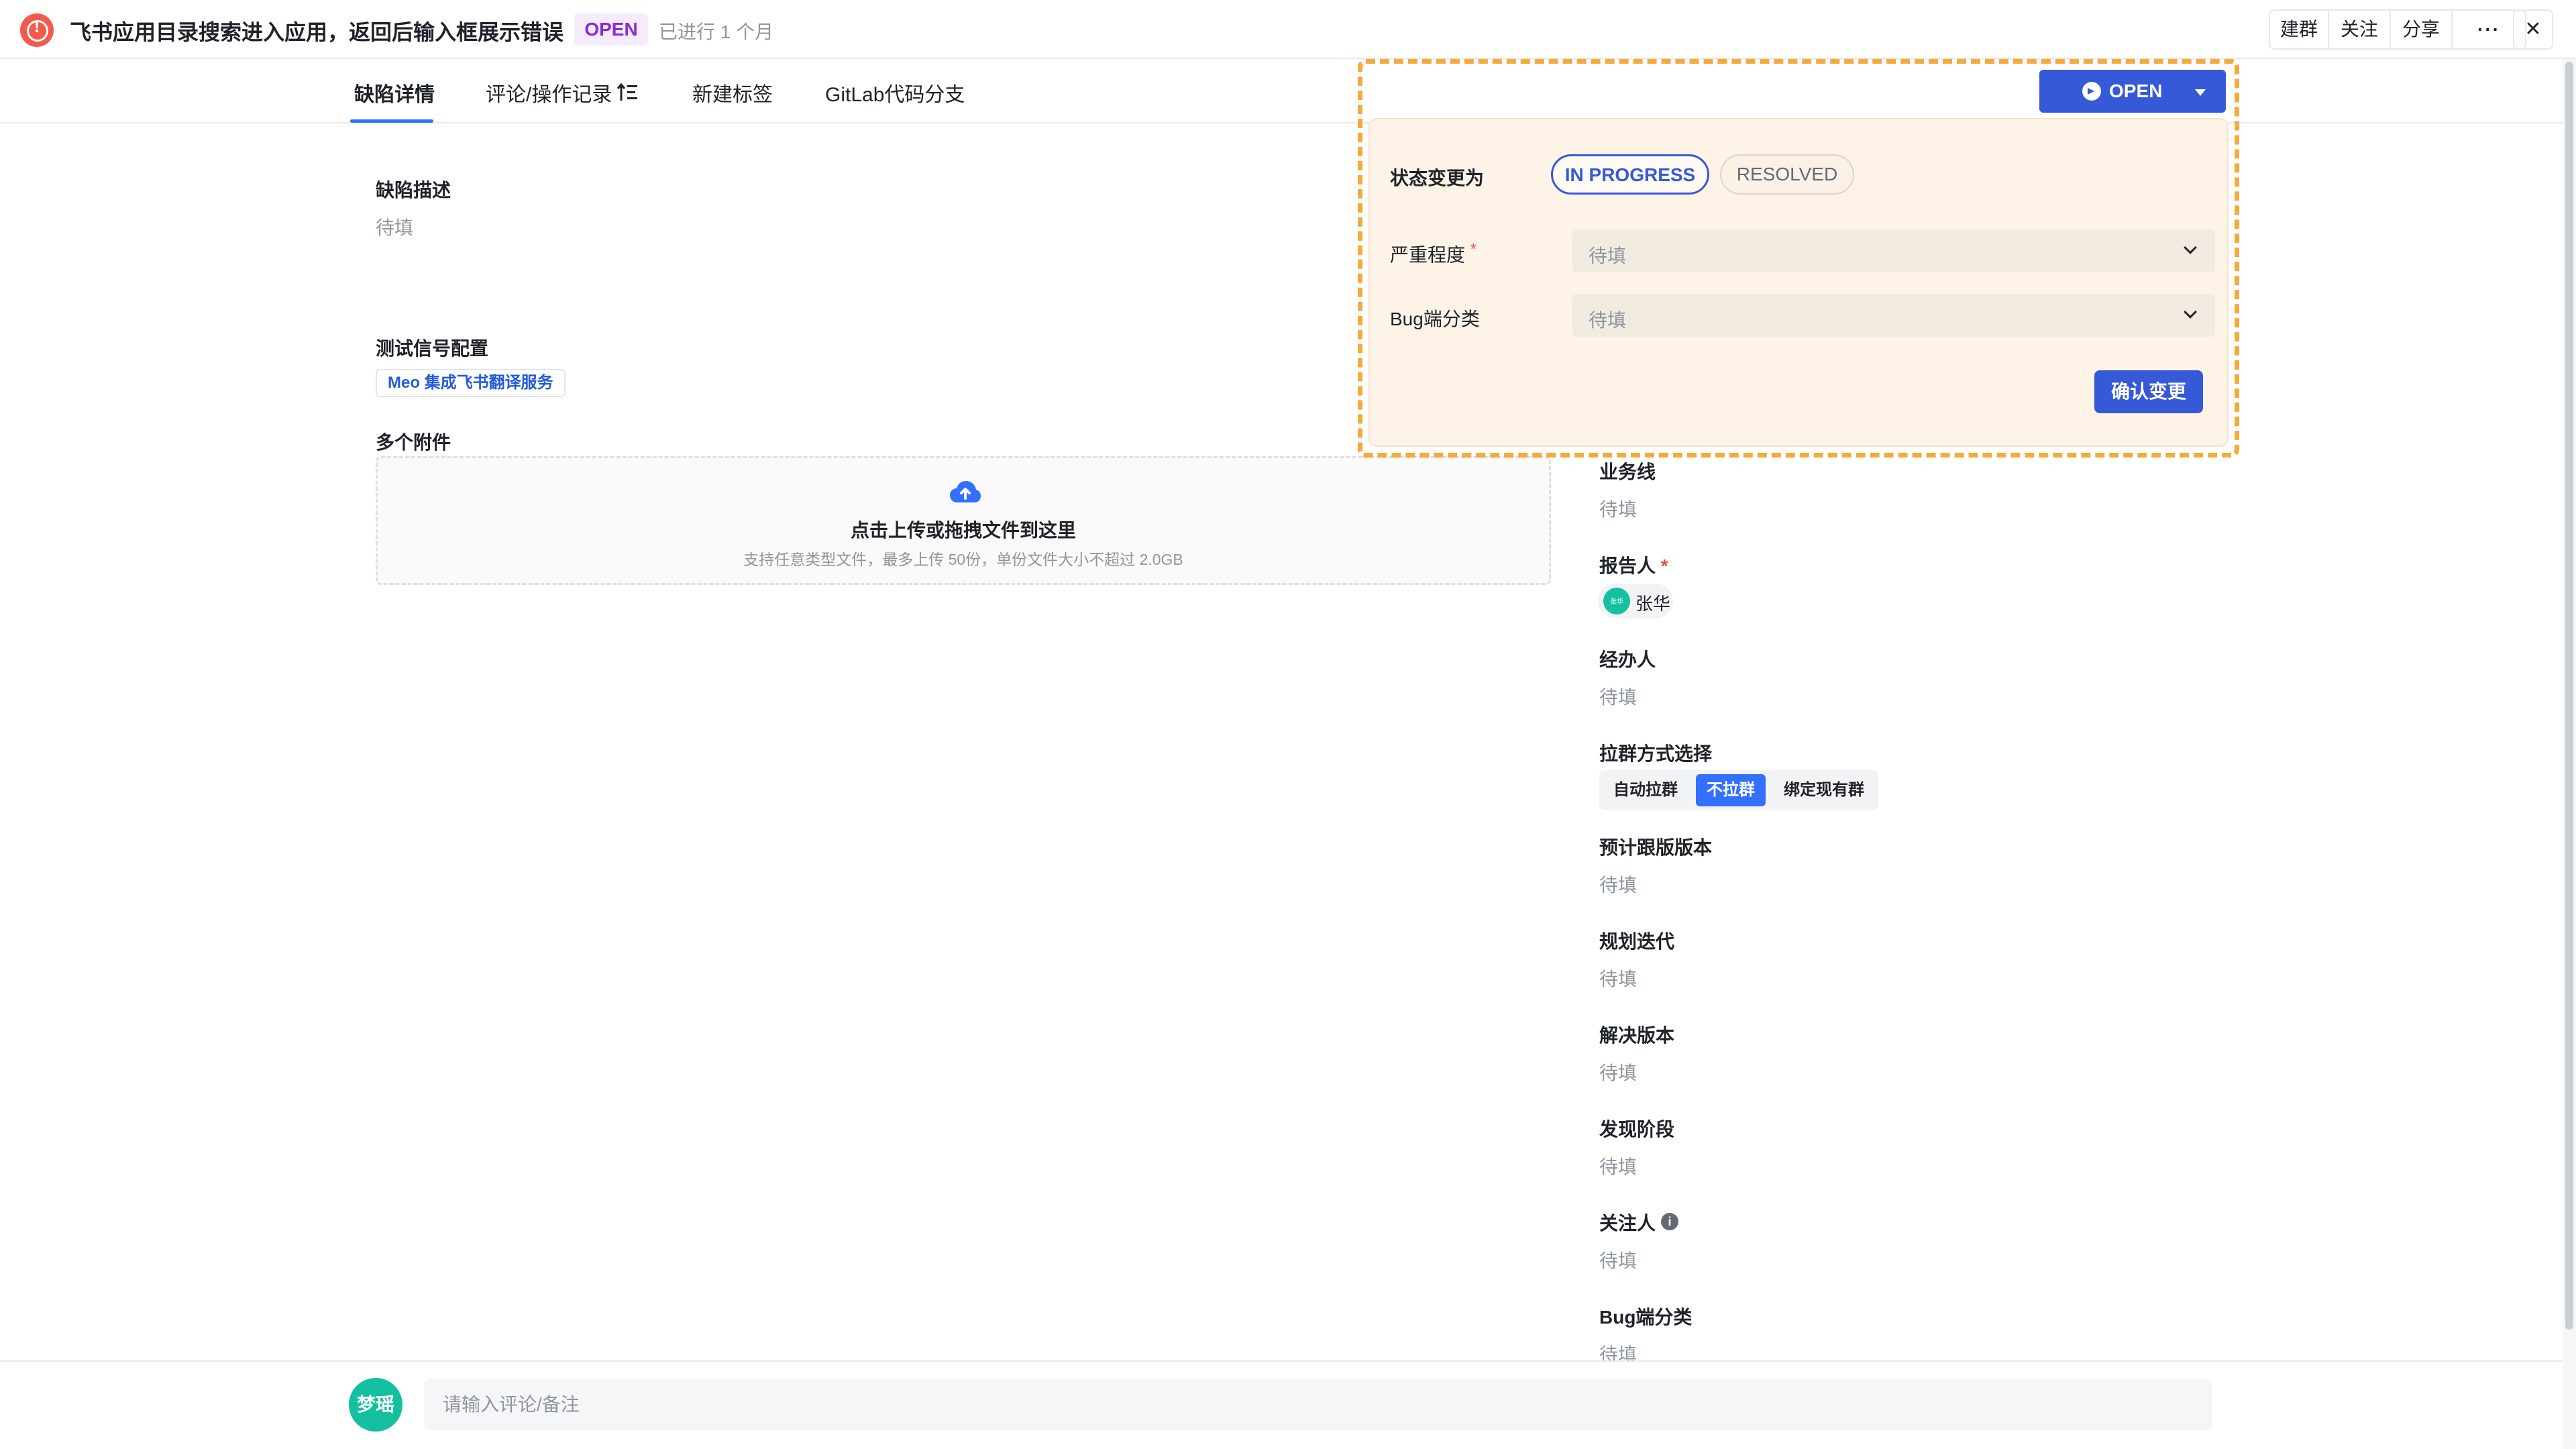 The image size is (2576, 1449). What do you see at coordinates (2136, 90) in the screenshot?
I see `status-button-label: OPEN` at bounding box center [2136, 90].